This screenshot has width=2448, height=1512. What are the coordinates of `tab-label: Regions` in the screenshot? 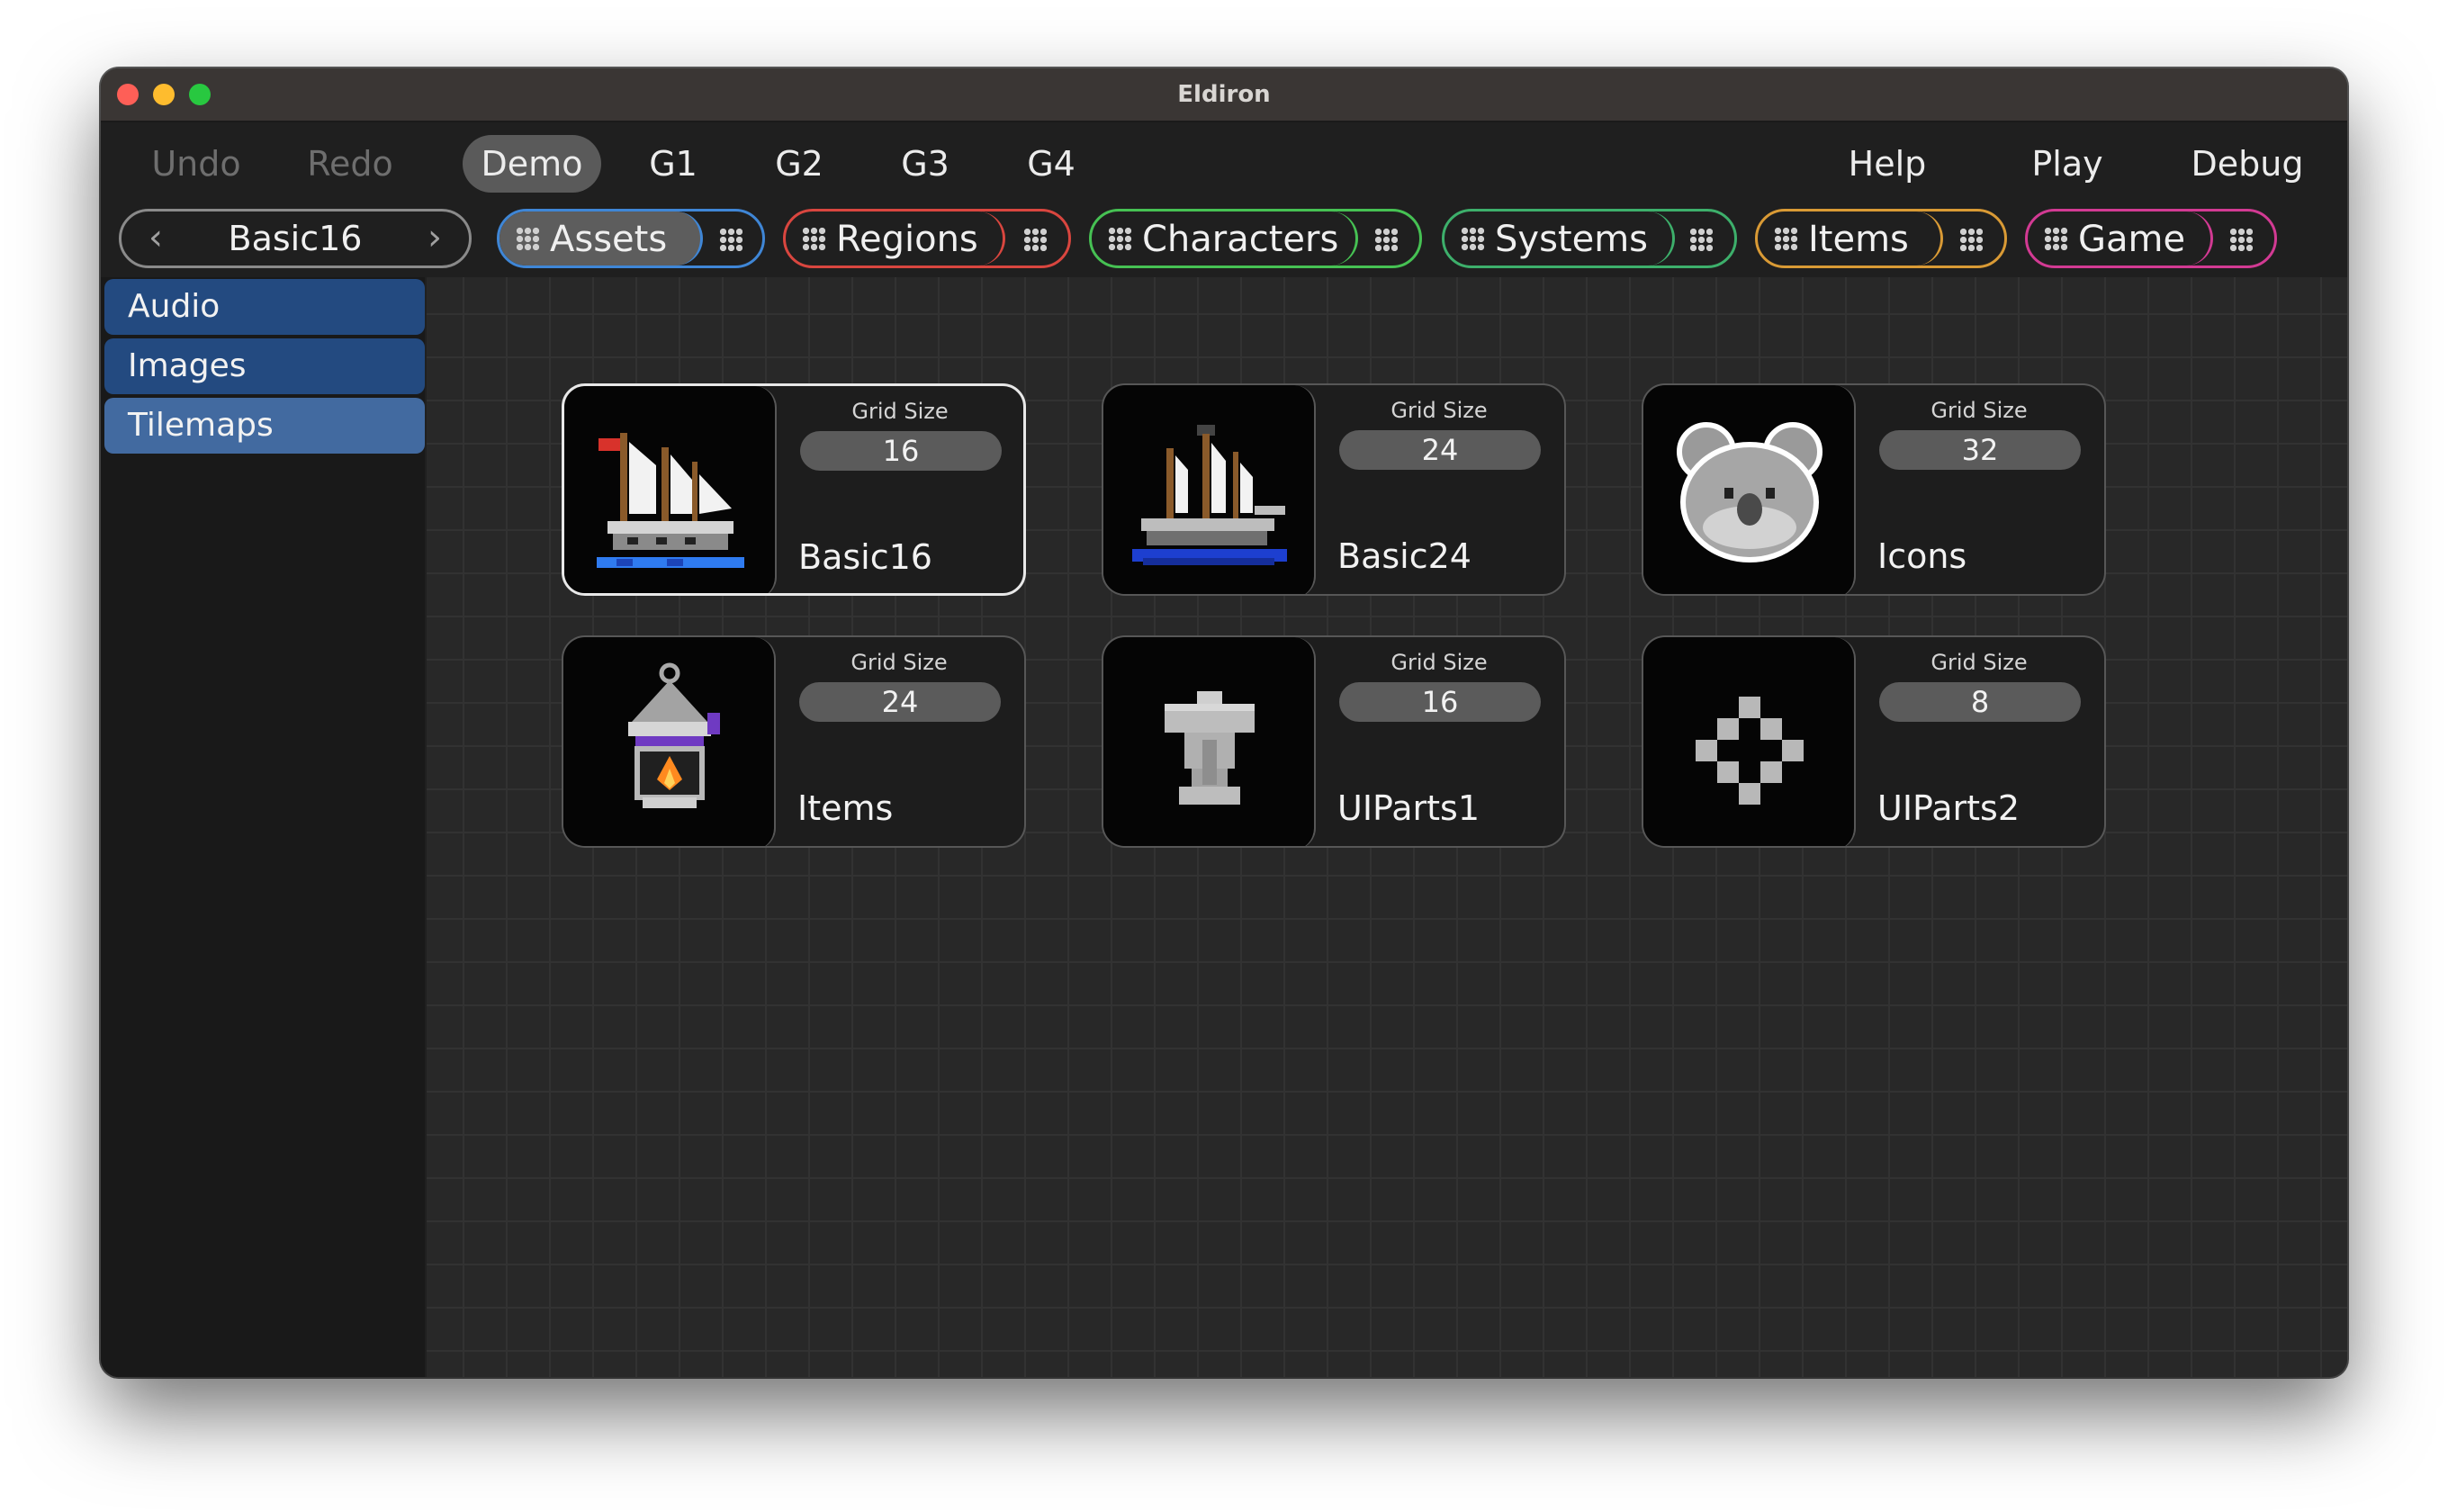 It's located at (907, 240).